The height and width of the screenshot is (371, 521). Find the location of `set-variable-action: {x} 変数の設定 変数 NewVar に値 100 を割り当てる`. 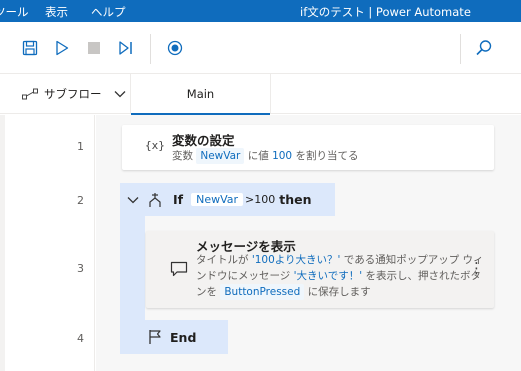

set-variable-action: {x} 変数の設定 変数 NewVar に値 100 を割り当てる is located at coordinates (308, 147).